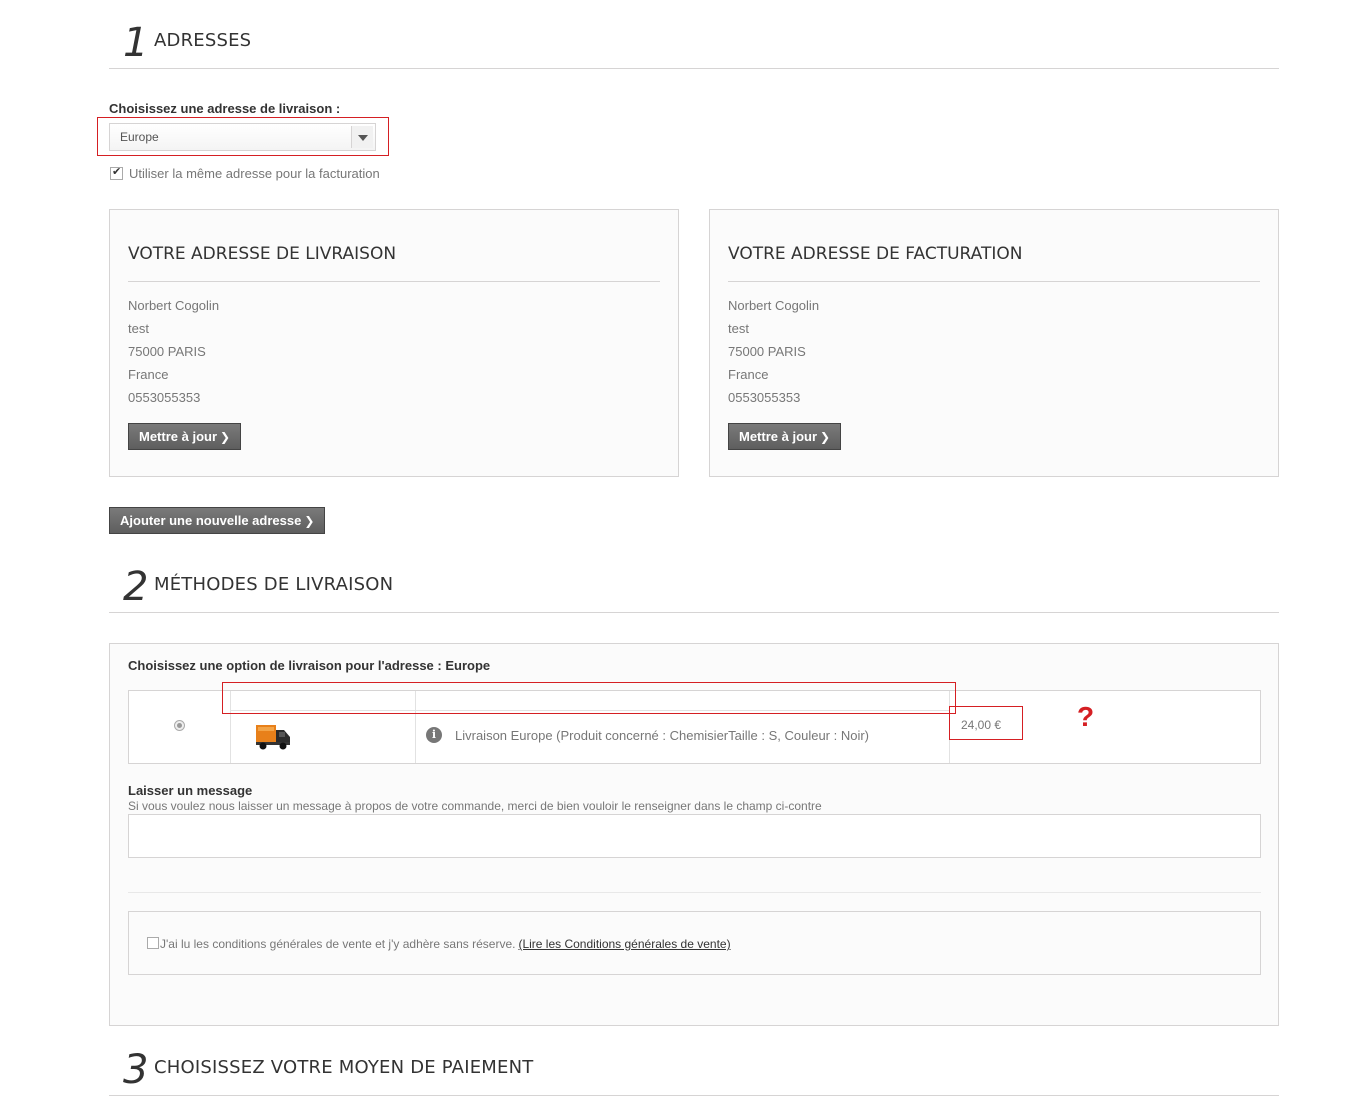  I want to click on box-title: VOTRE ADRESSE DE FACTURATION, so click(875, 254).